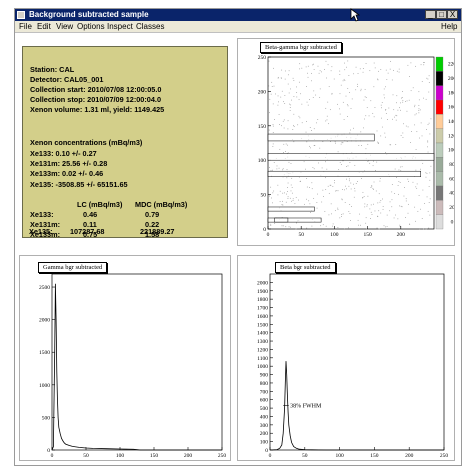 The height and width of the screenshot is (474, 474). I want to click on menu-view: View, so click(64, 26).